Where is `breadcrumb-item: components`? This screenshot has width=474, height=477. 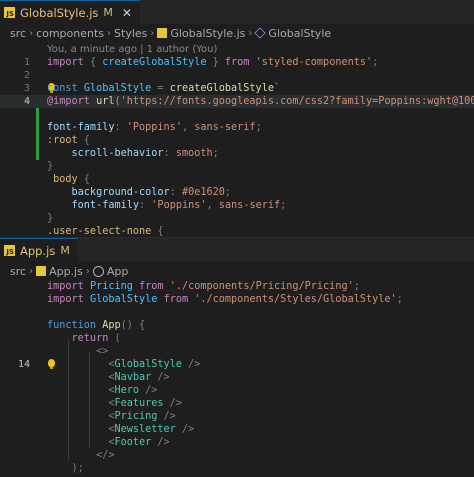 breadcrumb-item: components is located at coordinates (70, 33).